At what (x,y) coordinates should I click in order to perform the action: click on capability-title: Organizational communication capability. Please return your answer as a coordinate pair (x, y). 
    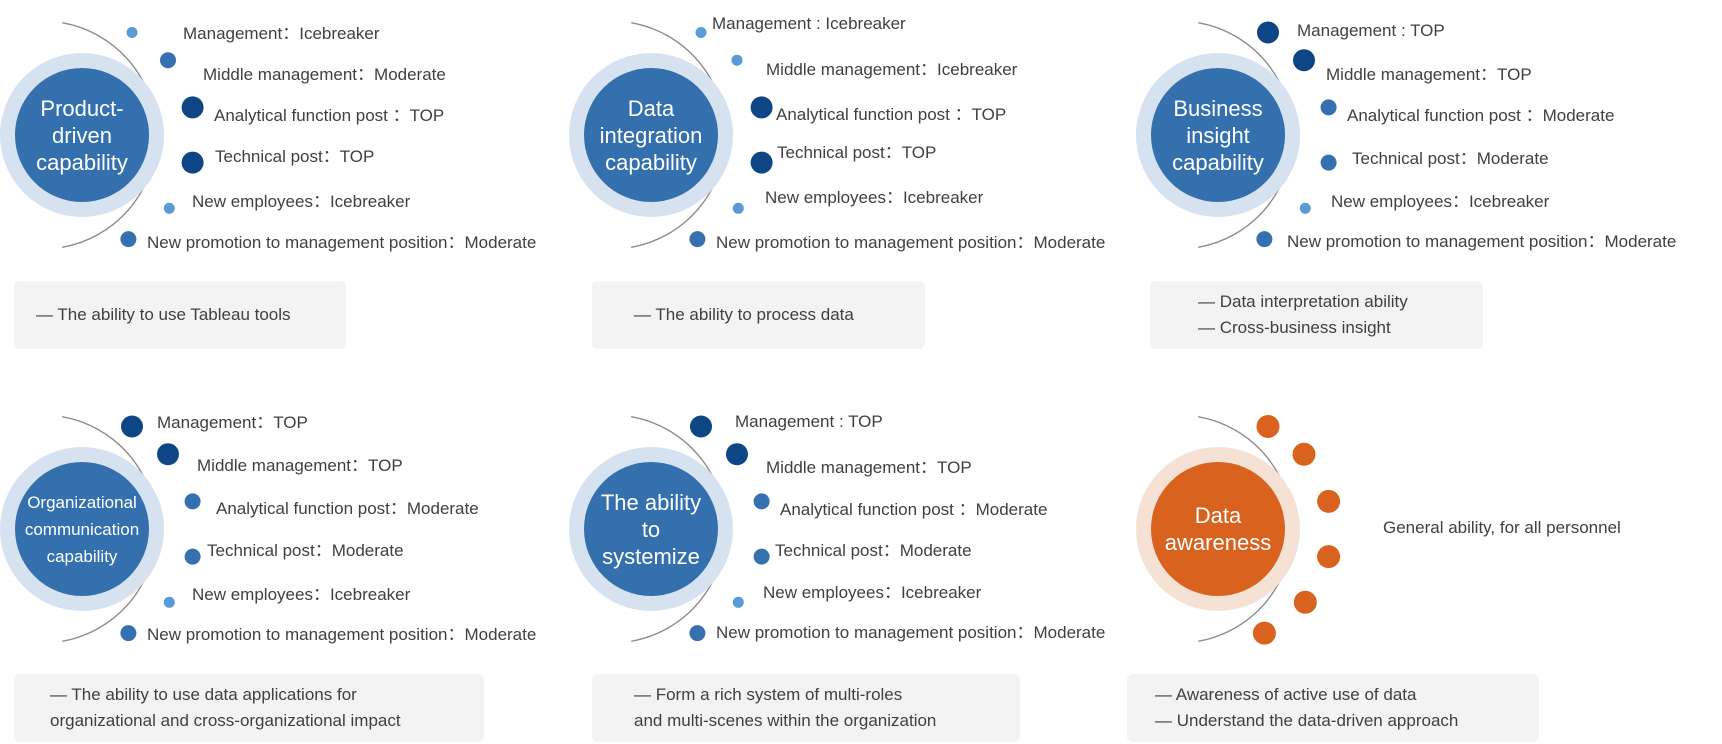
    Looking at the image, I should click on (82, 529).